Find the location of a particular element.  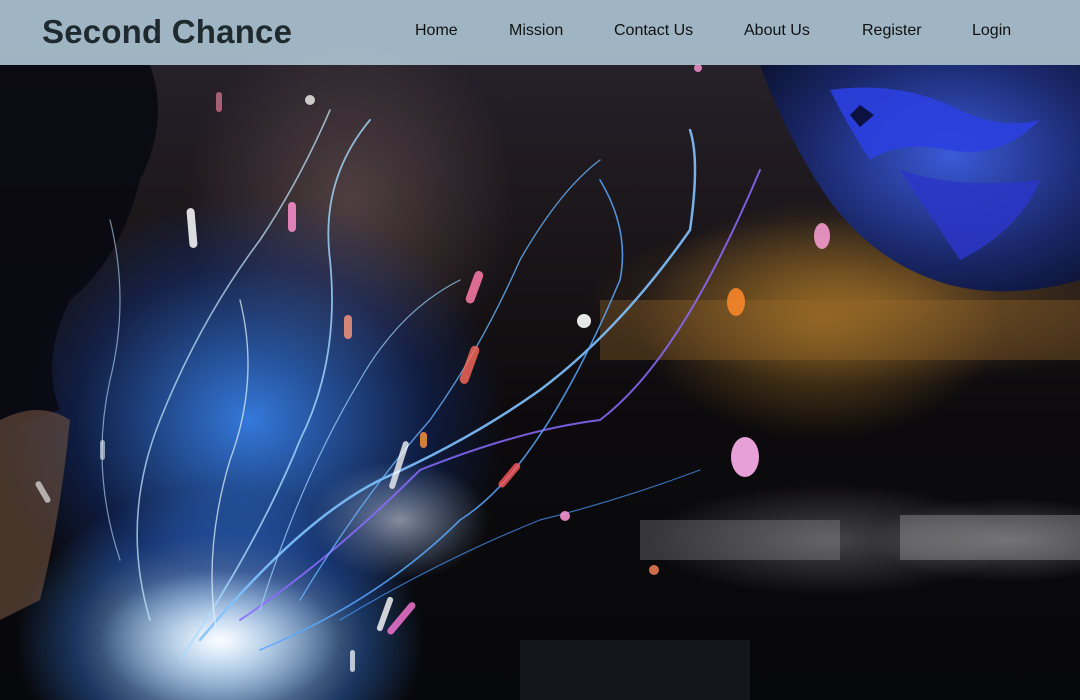

nav-link-login: Login is located at coordinates (991, 31).